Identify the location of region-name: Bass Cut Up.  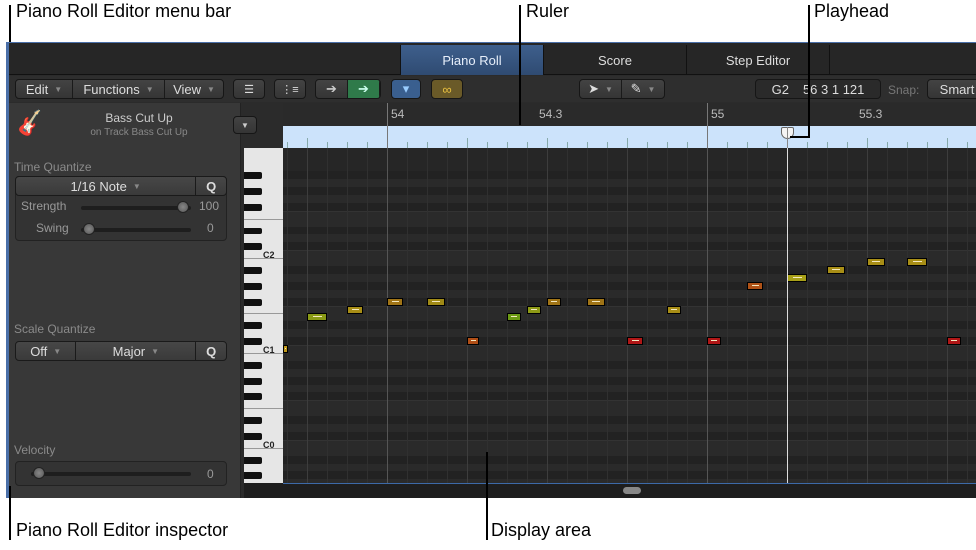
(139, 118).